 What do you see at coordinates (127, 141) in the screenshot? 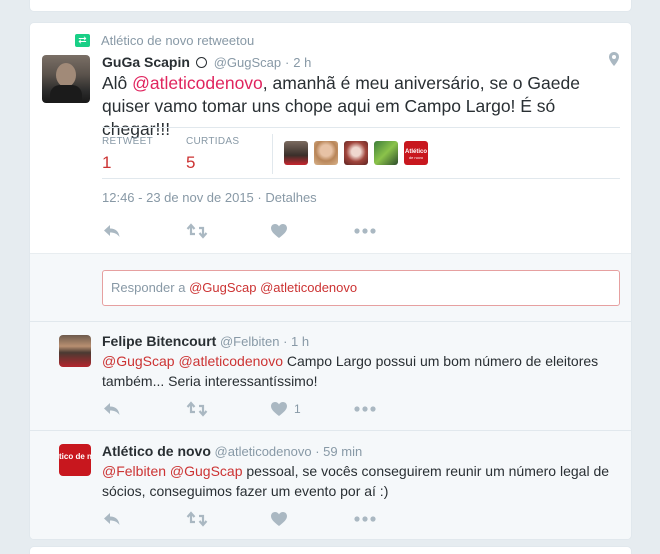
I see `retweet-label: RETWEET` at bounding box center [127, 141].